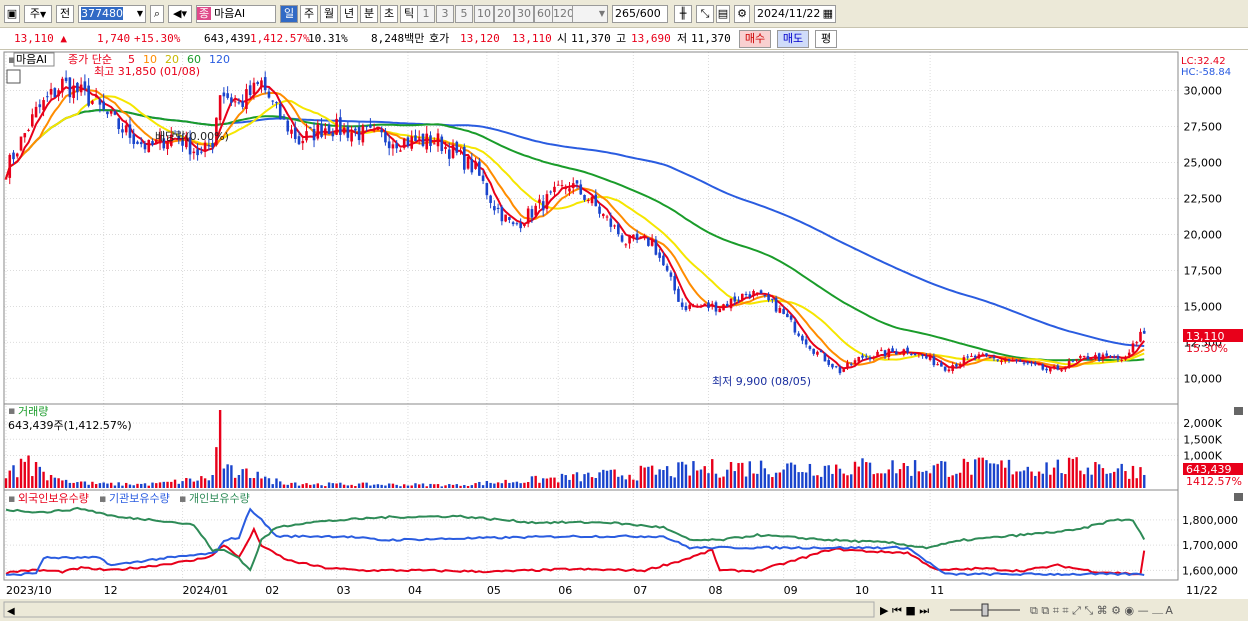  Describe the element at coordinates (309, 14) in the screenshot. I see `tab-1: 주` at that location.